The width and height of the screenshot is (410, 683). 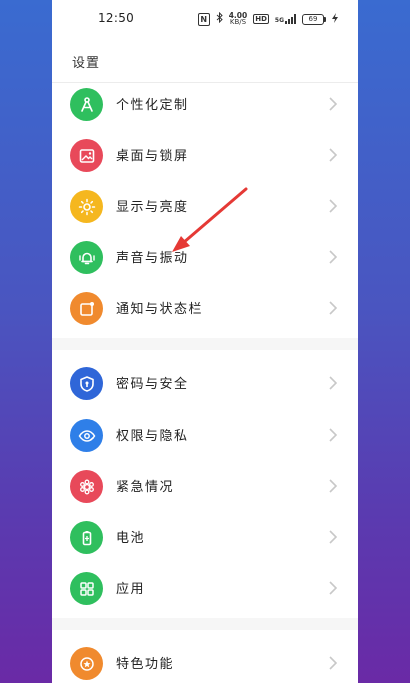 I want to click on star-icon, so click(x=86, y=663).